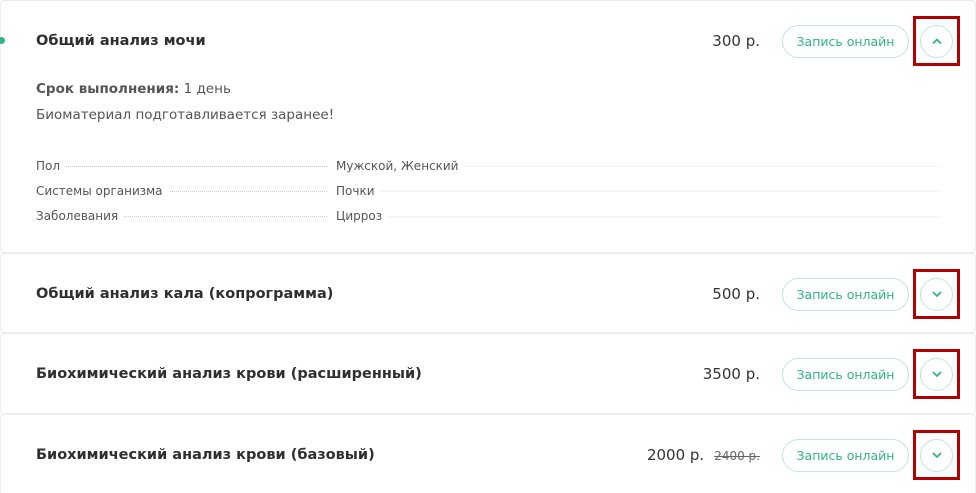  I want to click on price-group: 3500 р., so click(731, 374).